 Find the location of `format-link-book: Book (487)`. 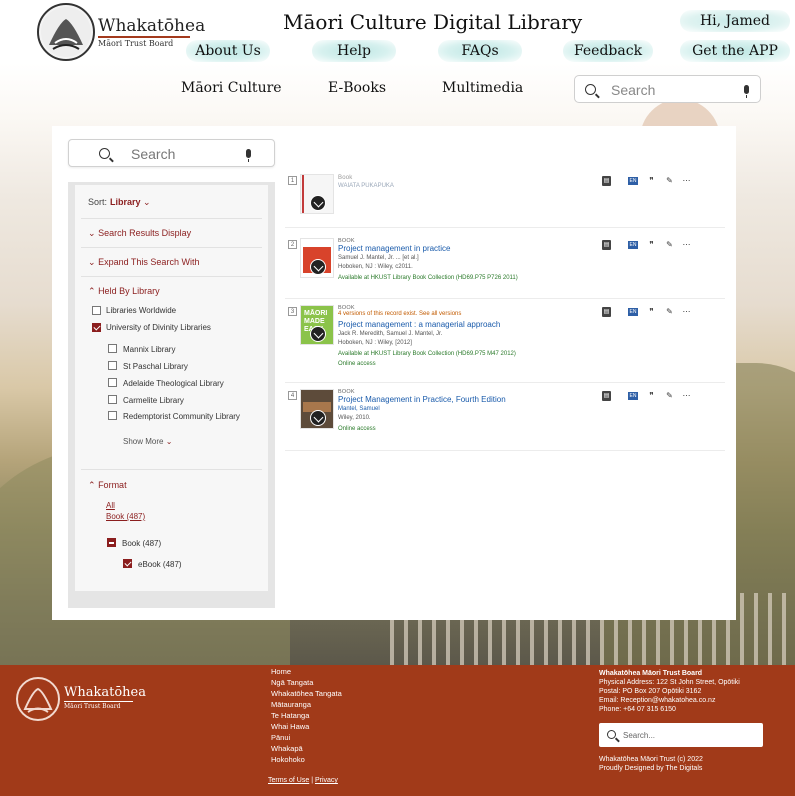

format-link-book: Book (487) is located at coordinates (125, 516).